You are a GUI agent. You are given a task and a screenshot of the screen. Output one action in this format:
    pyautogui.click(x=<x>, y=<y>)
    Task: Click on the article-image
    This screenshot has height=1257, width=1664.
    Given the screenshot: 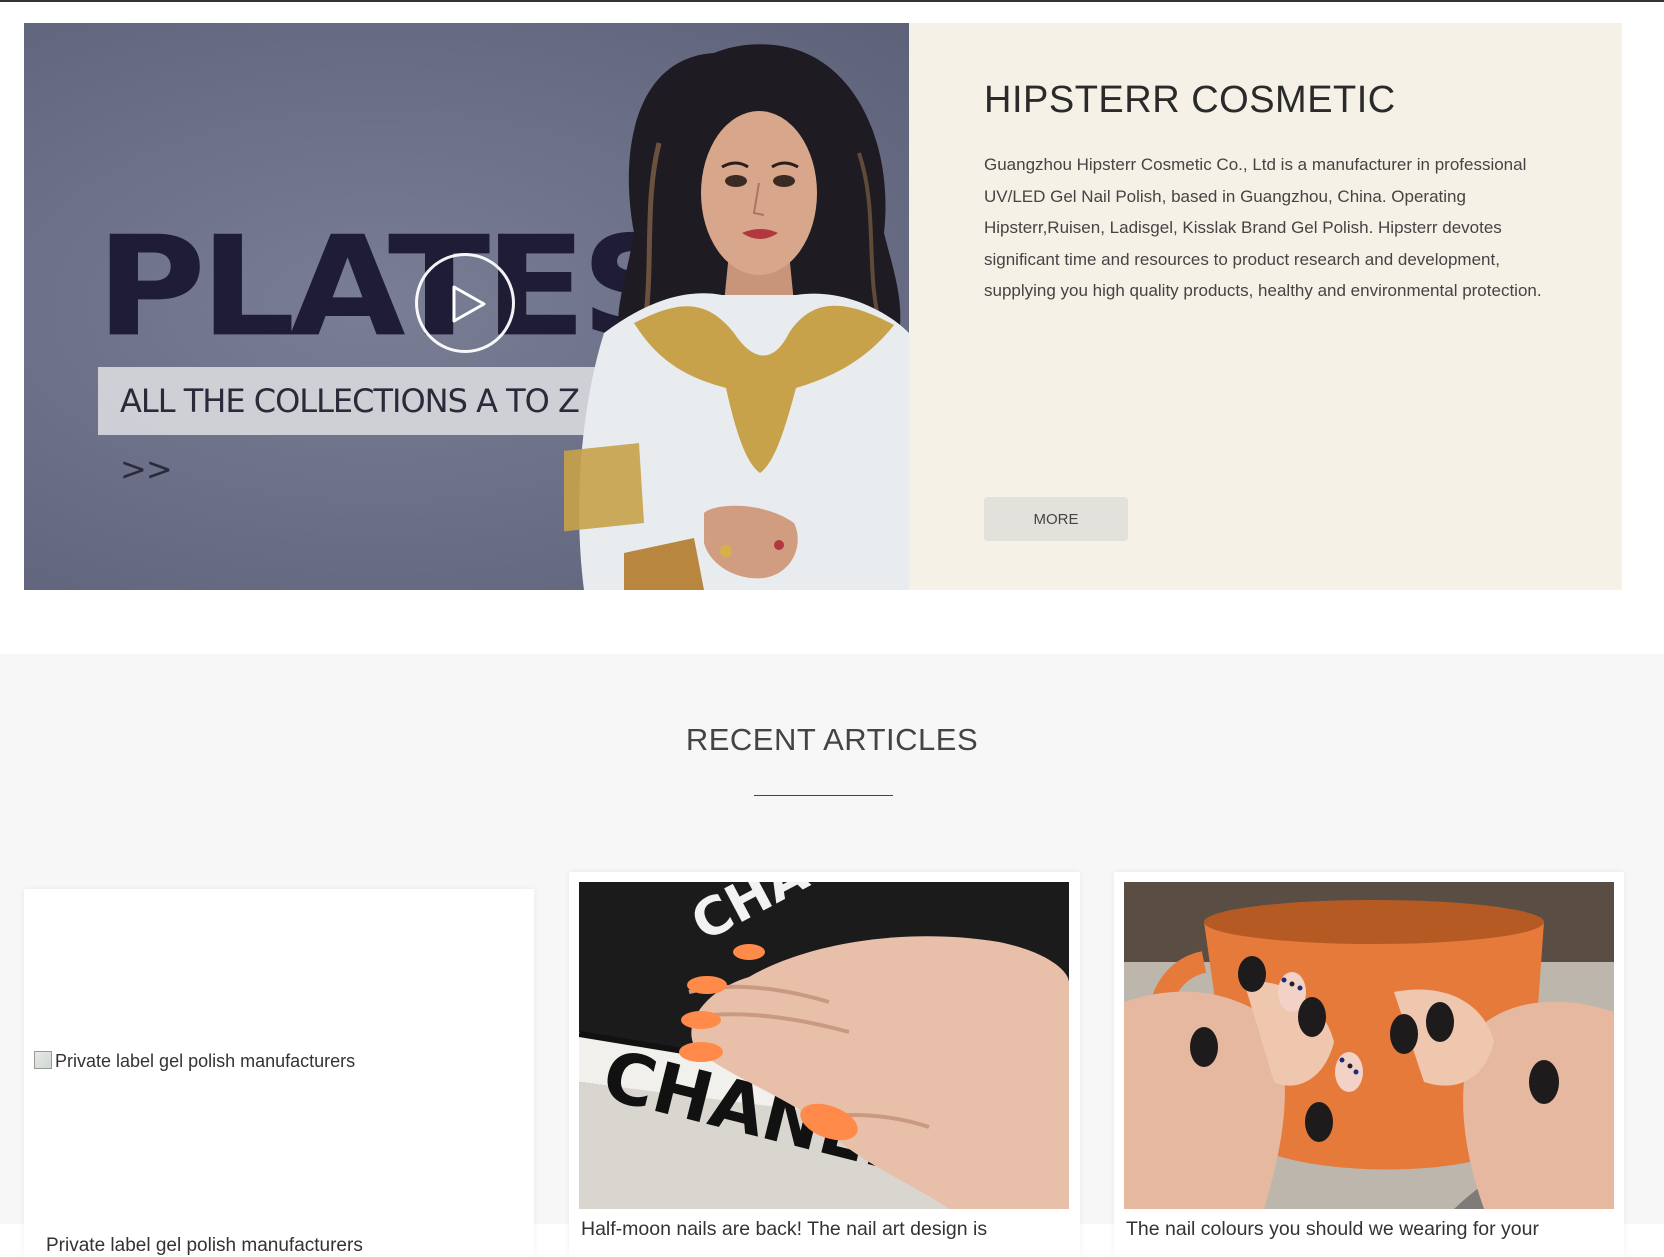 What is the action you would take?
    pyautogui.click(x=1369, y=1045)
    